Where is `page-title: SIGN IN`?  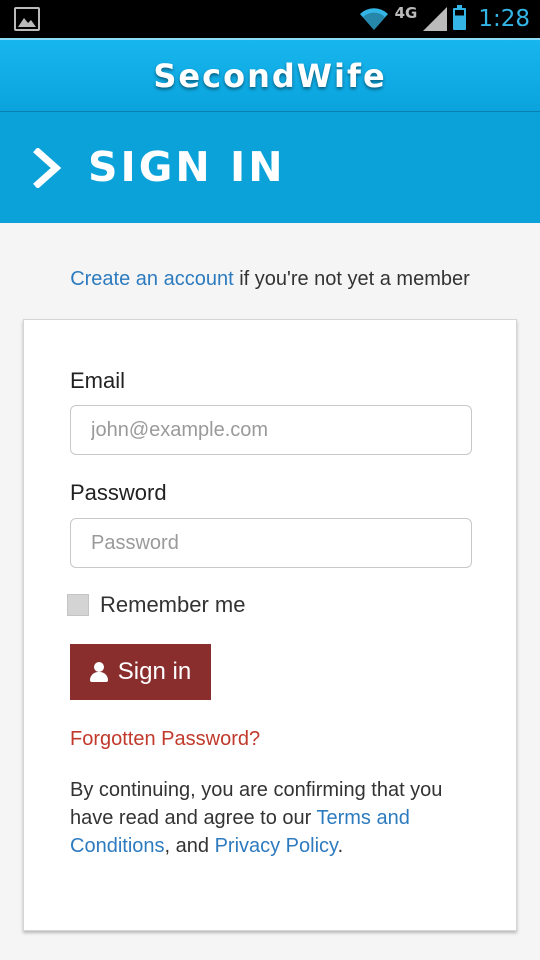 page-title: SIGN IN is located at coordinates (187, 167).